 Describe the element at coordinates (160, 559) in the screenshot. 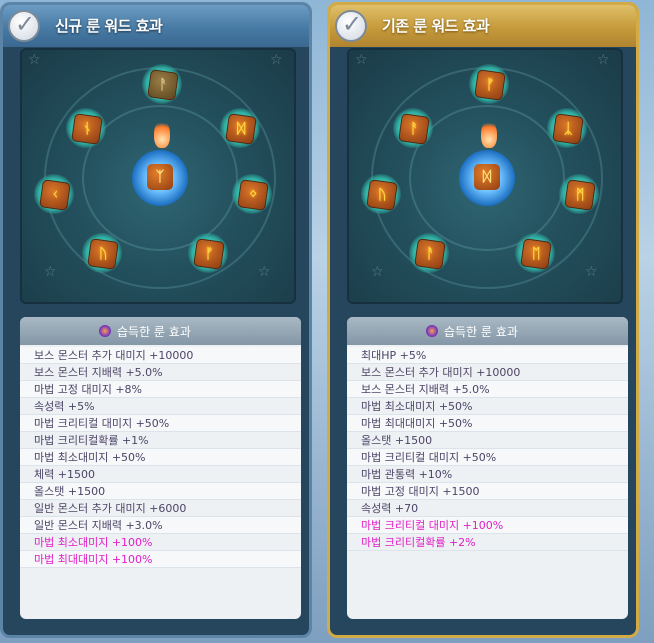

I see `effect-row: 마법 최대대미지 +100%` at that location.